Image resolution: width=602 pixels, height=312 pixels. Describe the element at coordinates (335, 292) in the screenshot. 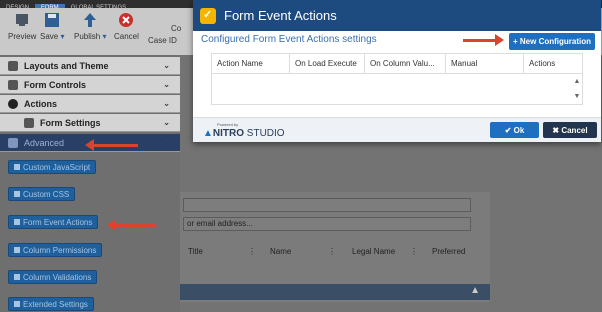

I see `panel-footer-bar: ▲` at that location.